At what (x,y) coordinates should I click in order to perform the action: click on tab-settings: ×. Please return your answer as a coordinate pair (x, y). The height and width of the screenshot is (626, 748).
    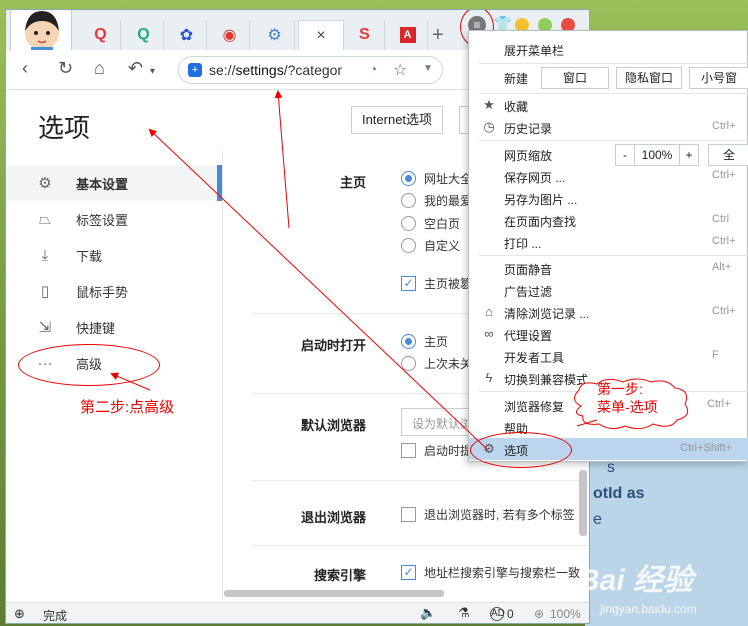
    Looking at the image, I should click on (321, 35).